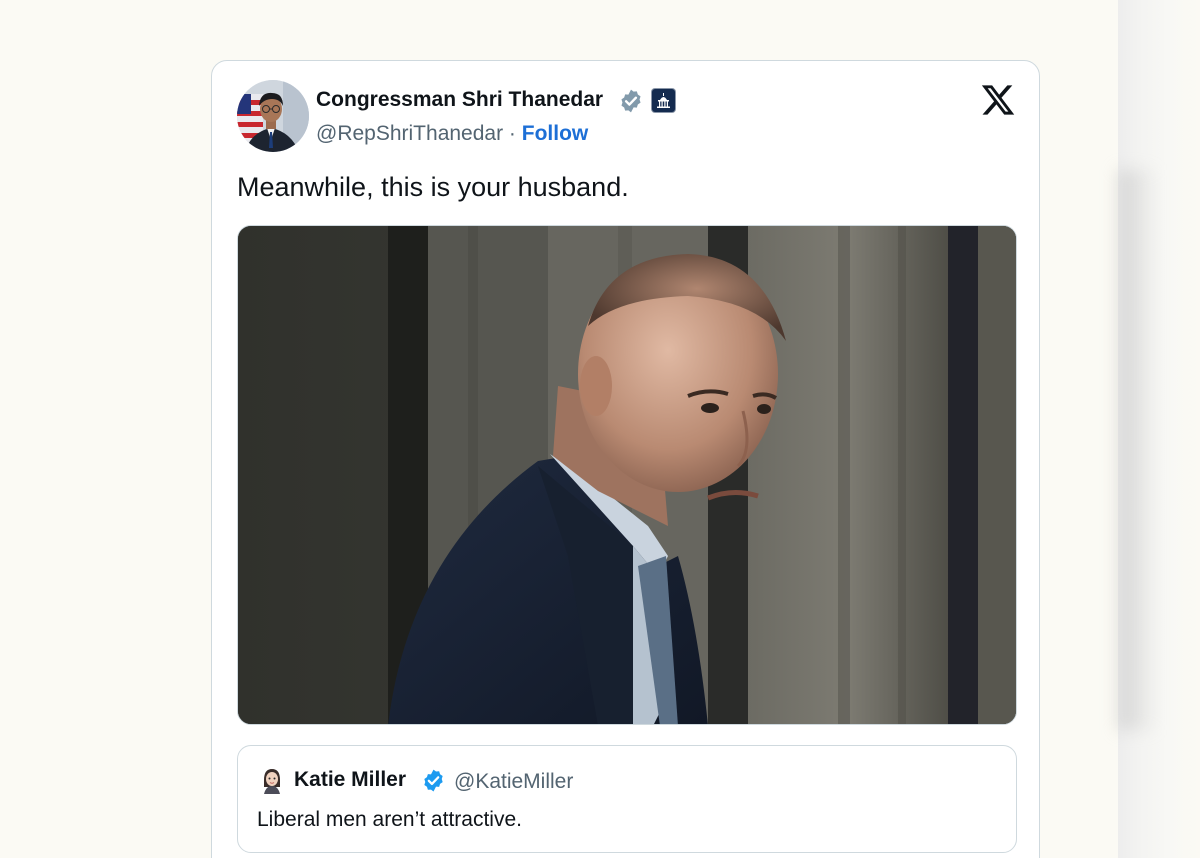 This screenshot has height=858, width=1200. I want to click on follow-button: Follow, so click(555, 133).